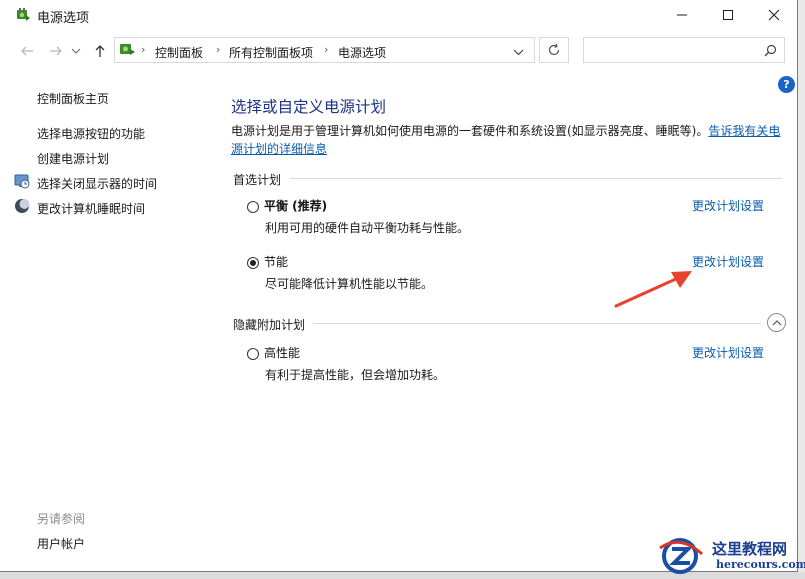 This screenshot has height=579, width=805. What do you see at coordinates (91, 133) in the screenshot?
I see `power-button-settings-link: 选择电源按钮的功能` at bounding box center [91, 133].